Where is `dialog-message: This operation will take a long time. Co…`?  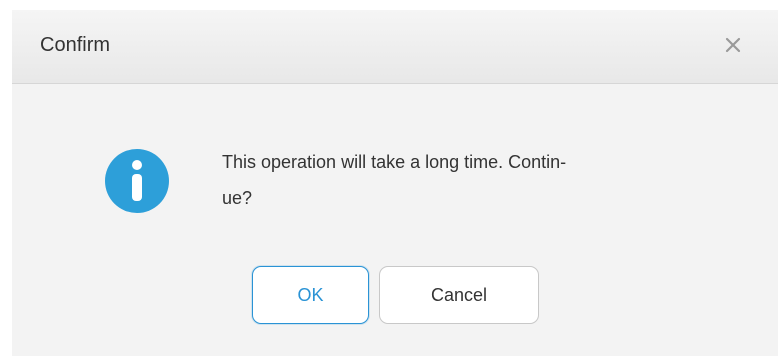 dialog-message: This operation will take a long time. Co… is located at coordinates (457, 180).